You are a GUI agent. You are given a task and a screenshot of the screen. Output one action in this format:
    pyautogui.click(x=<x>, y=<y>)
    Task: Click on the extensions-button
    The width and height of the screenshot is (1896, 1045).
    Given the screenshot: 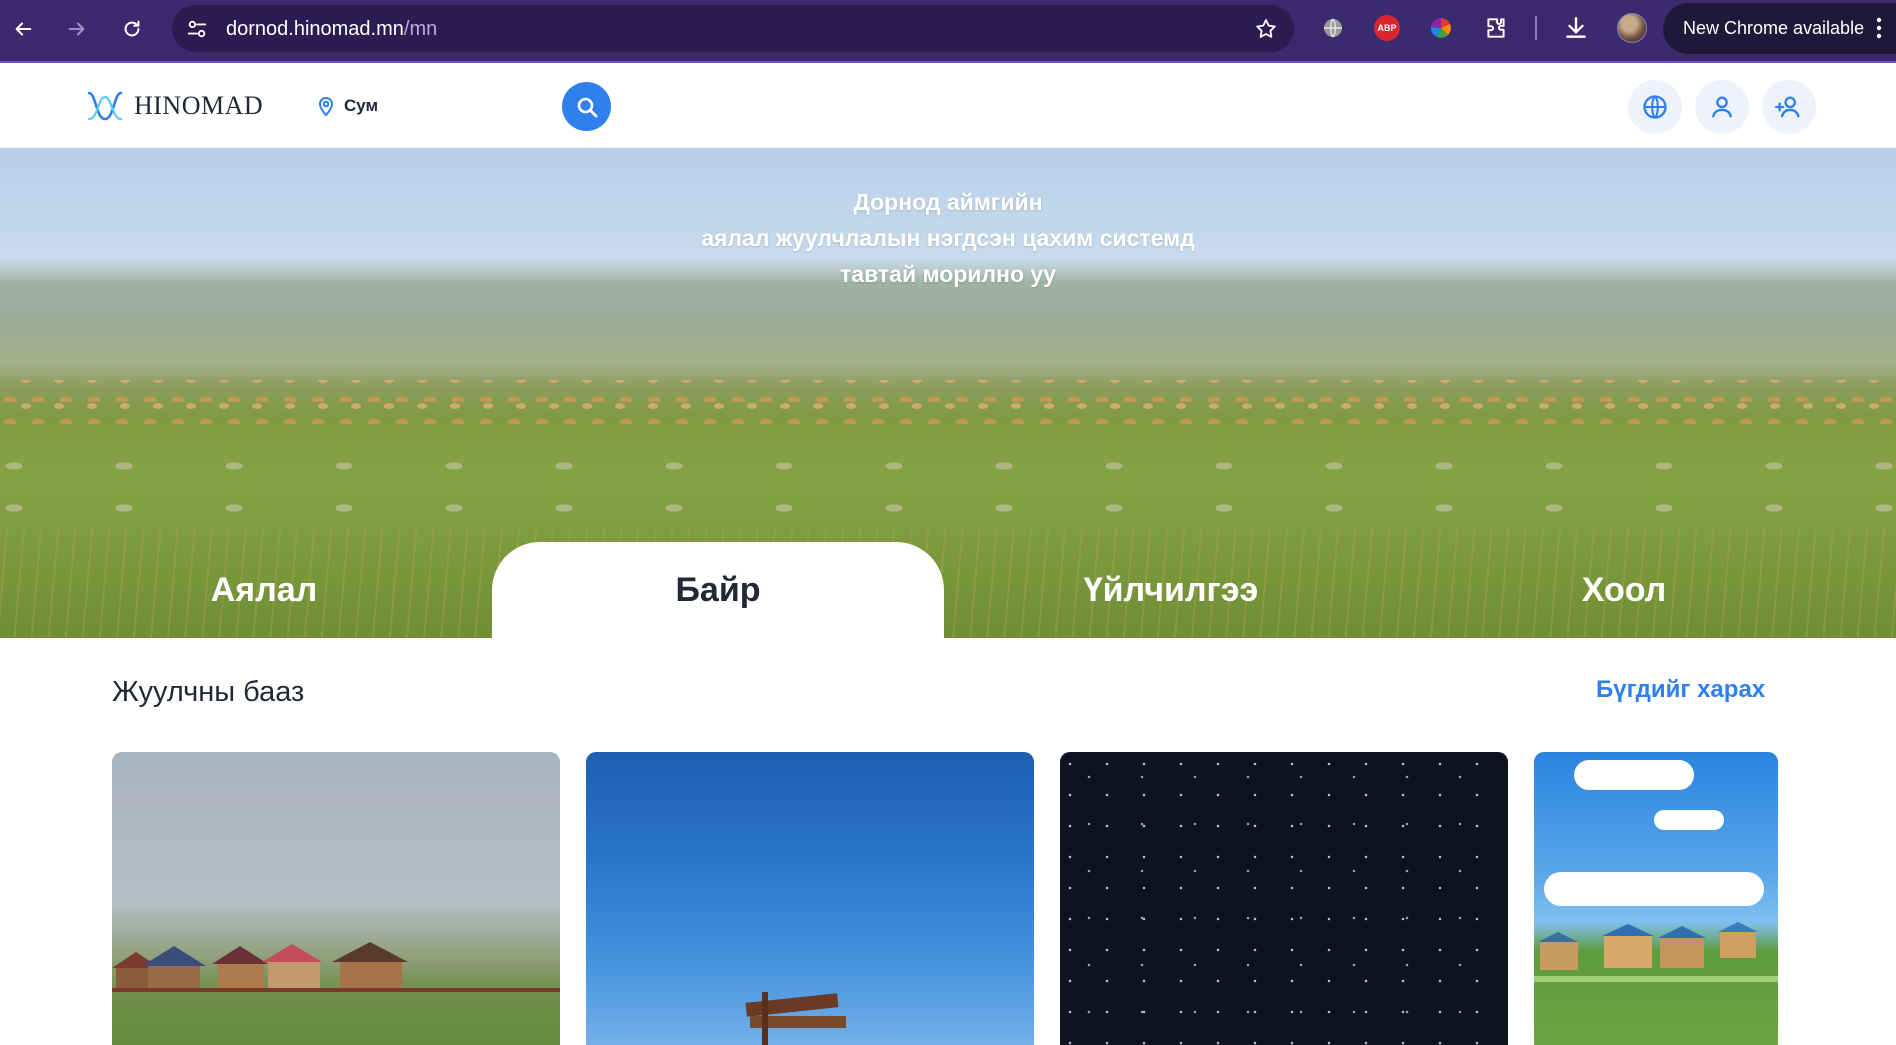 What is the action you would take?
    pyautogui.click(x=1496, y=28)
    